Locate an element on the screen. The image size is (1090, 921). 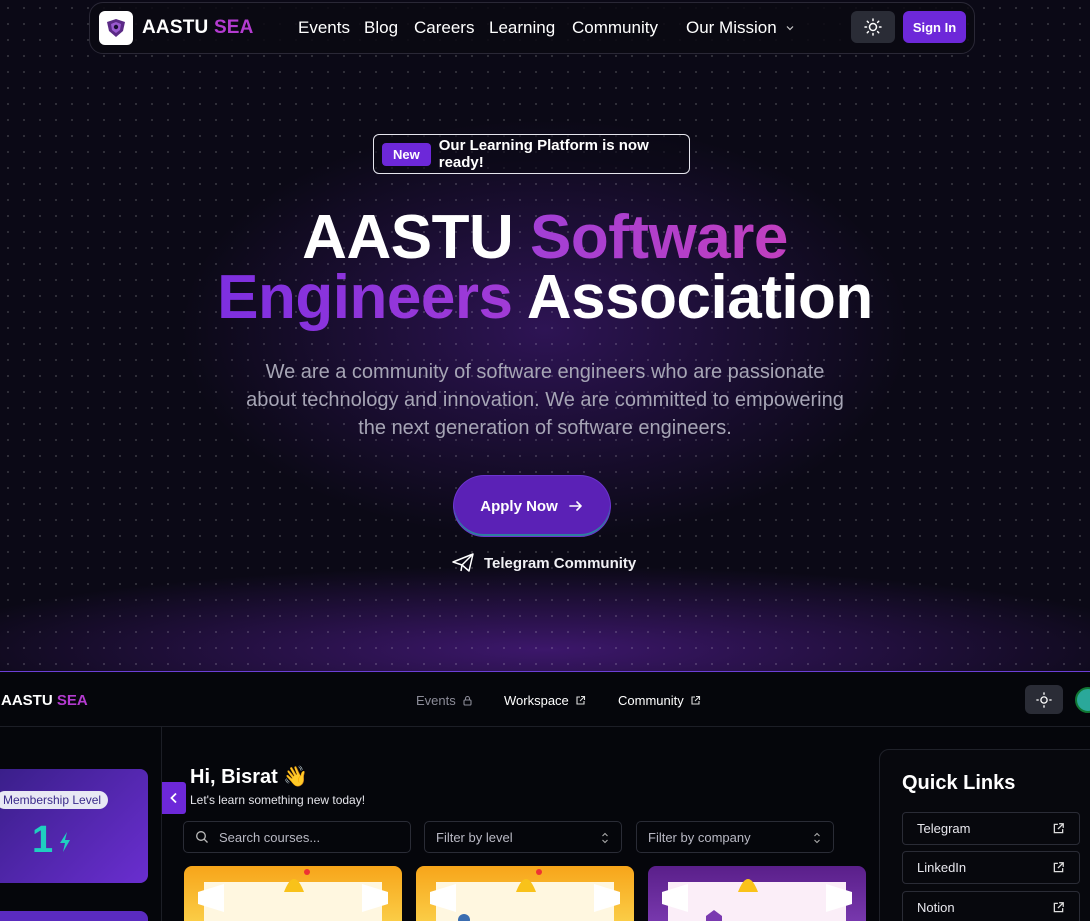
quick-link-telegram-label: Telegram is located at coordinates (944, 828).